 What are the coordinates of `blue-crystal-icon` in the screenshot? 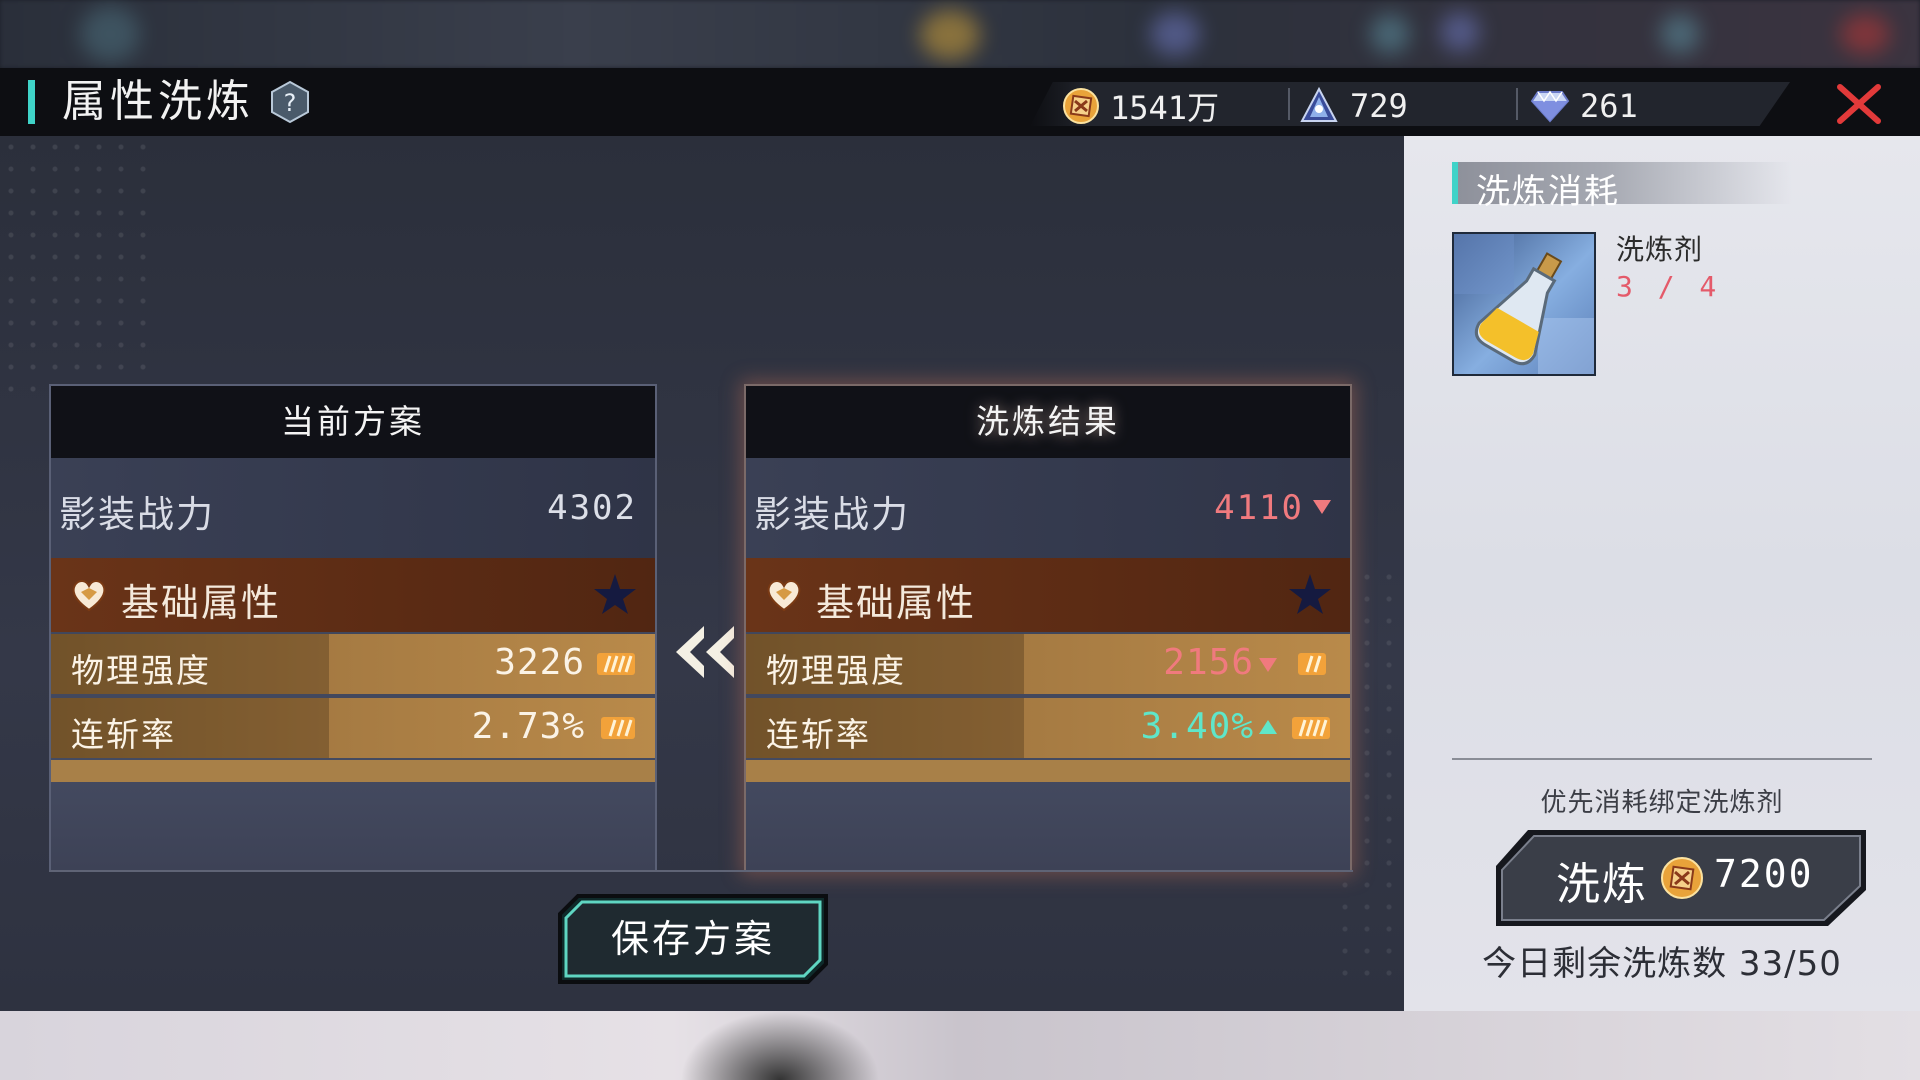 It's located at (1319, 104).